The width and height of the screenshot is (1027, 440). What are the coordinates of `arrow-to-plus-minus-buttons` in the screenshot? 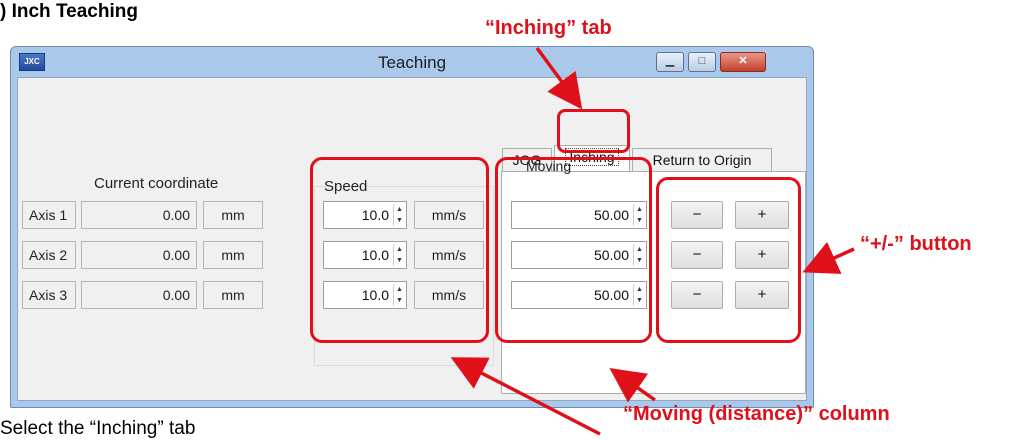 It's located at (828, 257).